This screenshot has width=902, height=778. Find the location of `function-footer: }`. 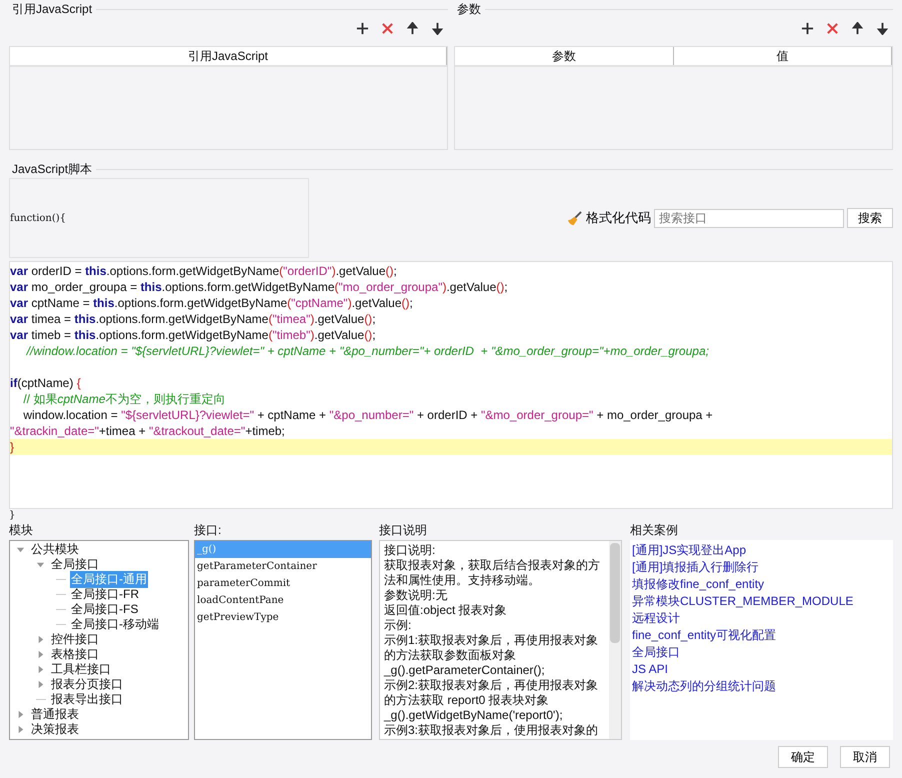

function-footer: } is located at coordinates (12, 515).